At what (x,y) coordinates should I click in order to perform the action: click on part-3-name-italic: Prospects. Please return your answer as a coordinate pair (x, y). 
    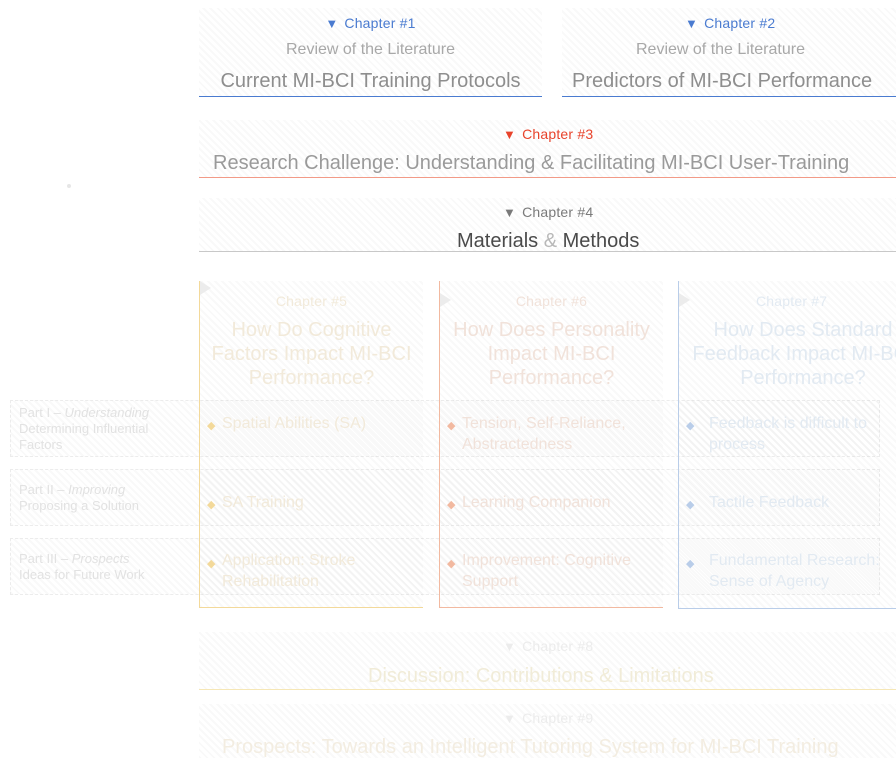
    Looking at the image, I should click on (100, 558).